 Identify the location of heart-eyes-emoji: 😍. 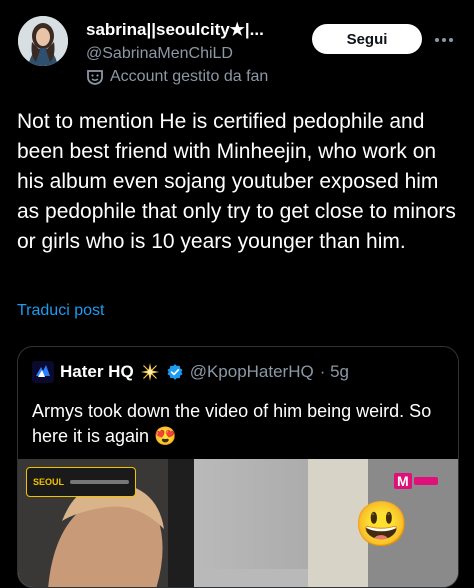
(165, 436).